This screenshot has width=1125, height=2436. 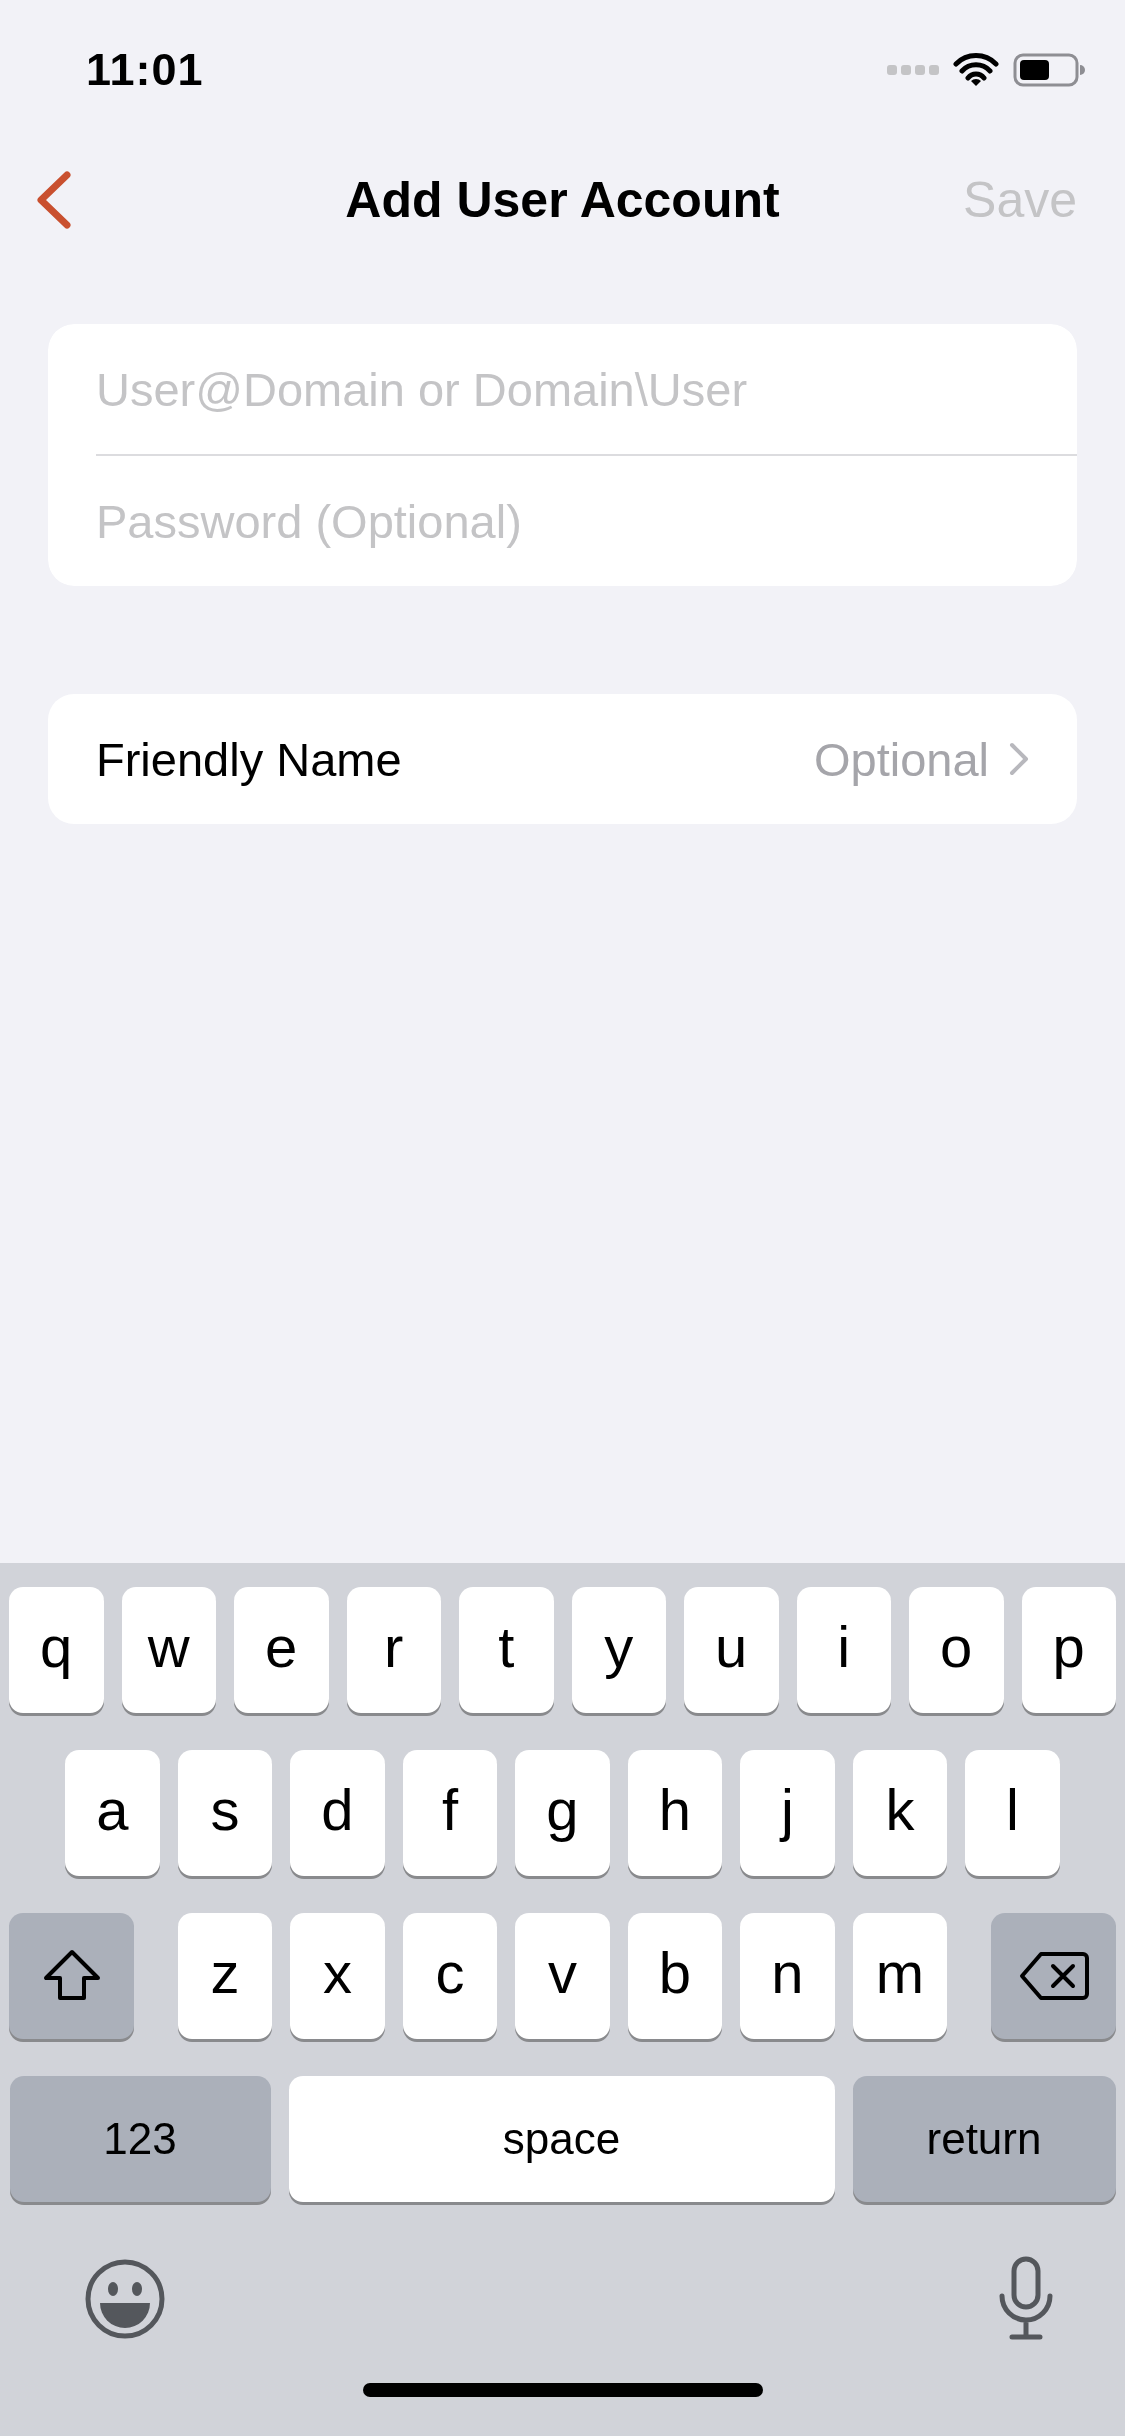 What do you see at coordinates (561, 2139) in the screenshot?
I see `space-key: space` at bounding box center [561, 2139].